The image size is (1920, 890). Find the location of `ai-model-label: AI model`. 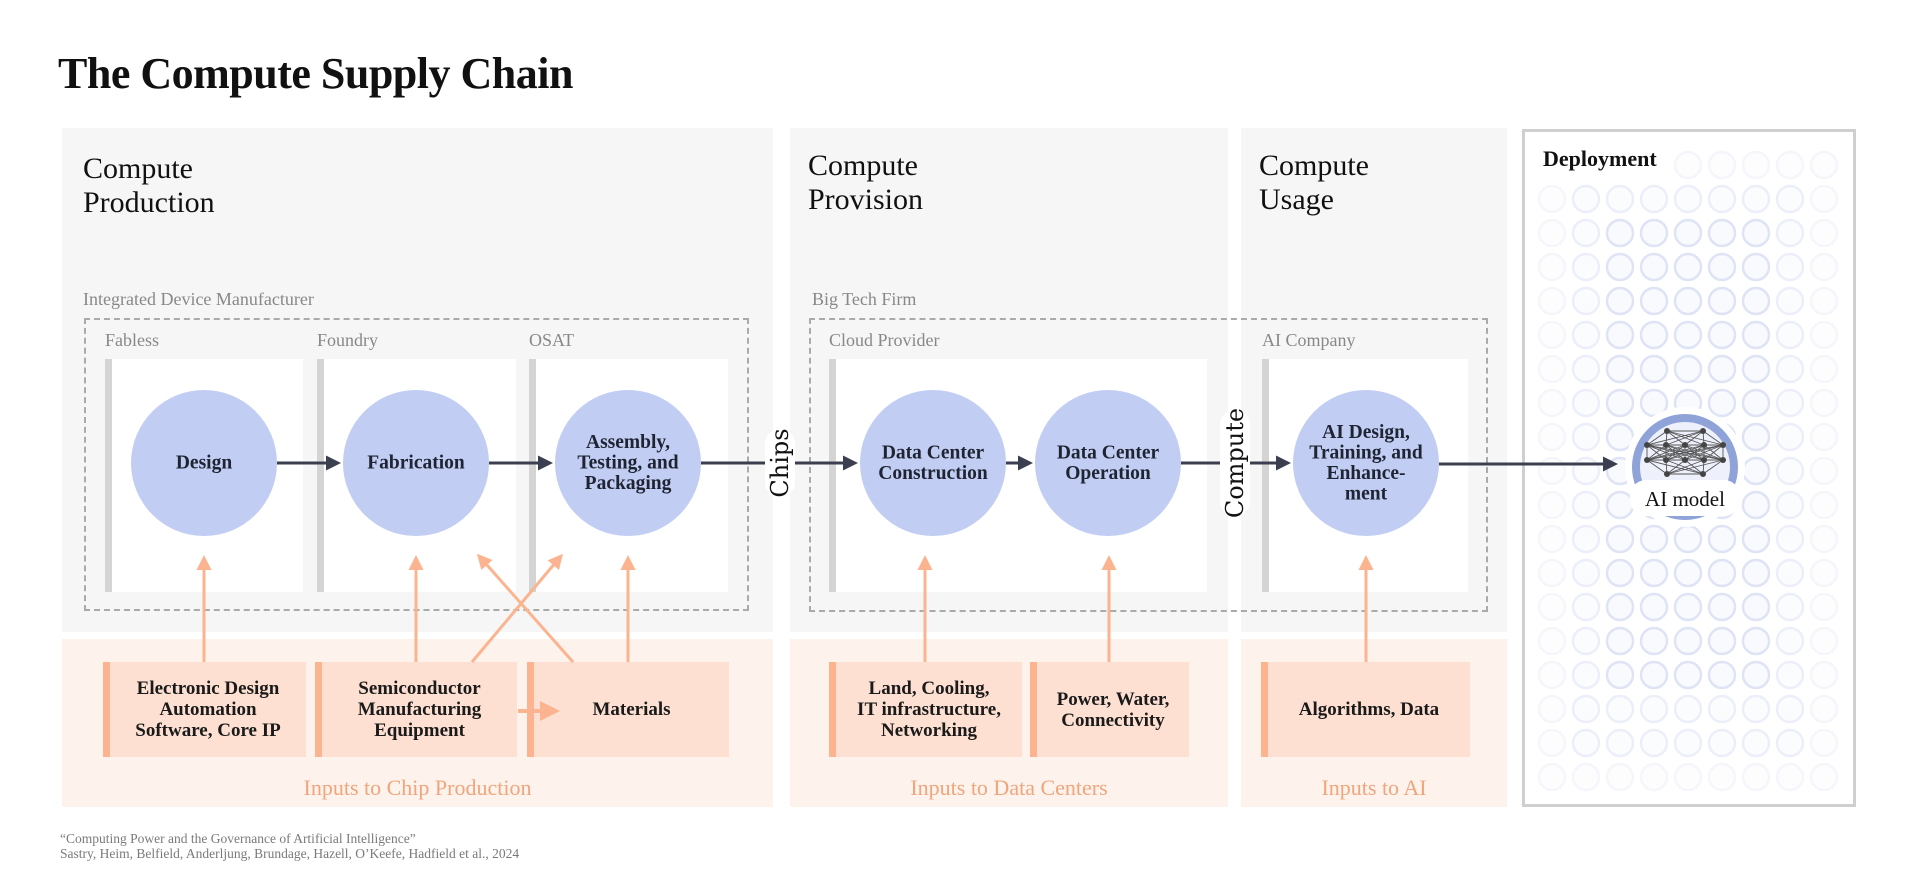

ai-model-label: AI model is located at coordinates (1685, 499).